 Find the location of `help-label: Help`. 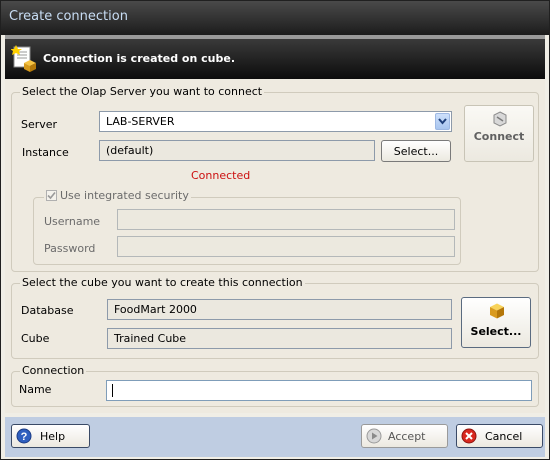

help-label: Help is located at coordinates (53, 436).